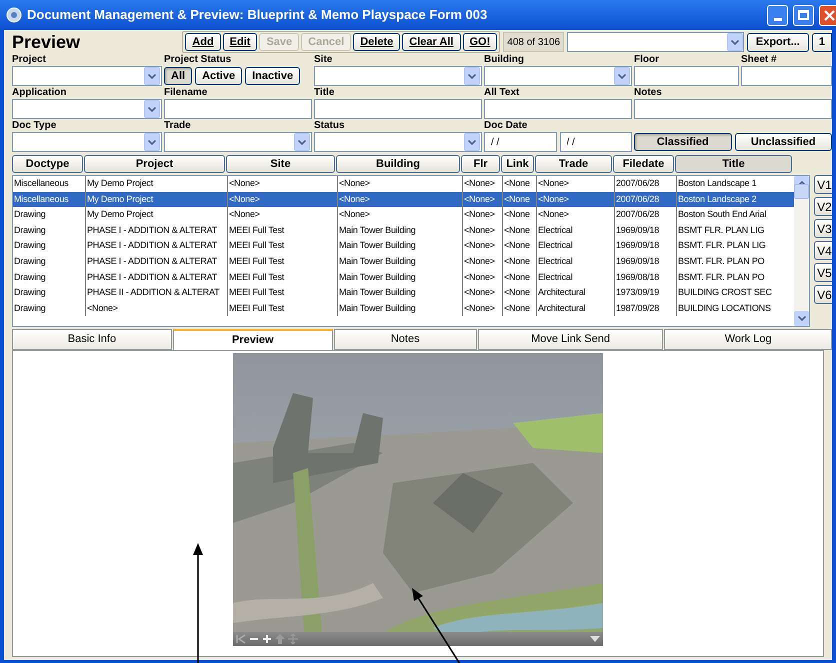 This screenshot has height=663, width=836. What do you see at coordinates (748, 339) in the screenshot?
I see `tab: Work Log` at bounding box center [748, 339].